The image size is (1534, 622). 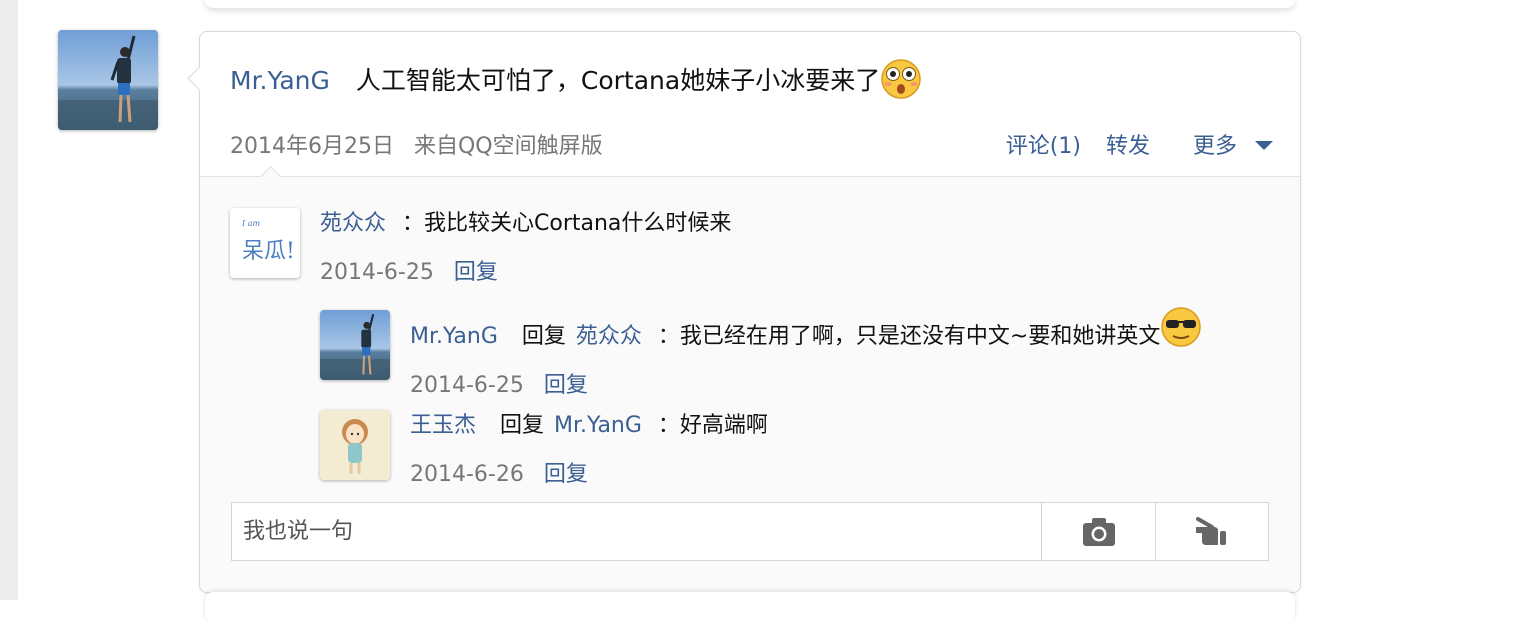 I want to click on reply-text: ：好高端啊, so click(x=712, y=425).